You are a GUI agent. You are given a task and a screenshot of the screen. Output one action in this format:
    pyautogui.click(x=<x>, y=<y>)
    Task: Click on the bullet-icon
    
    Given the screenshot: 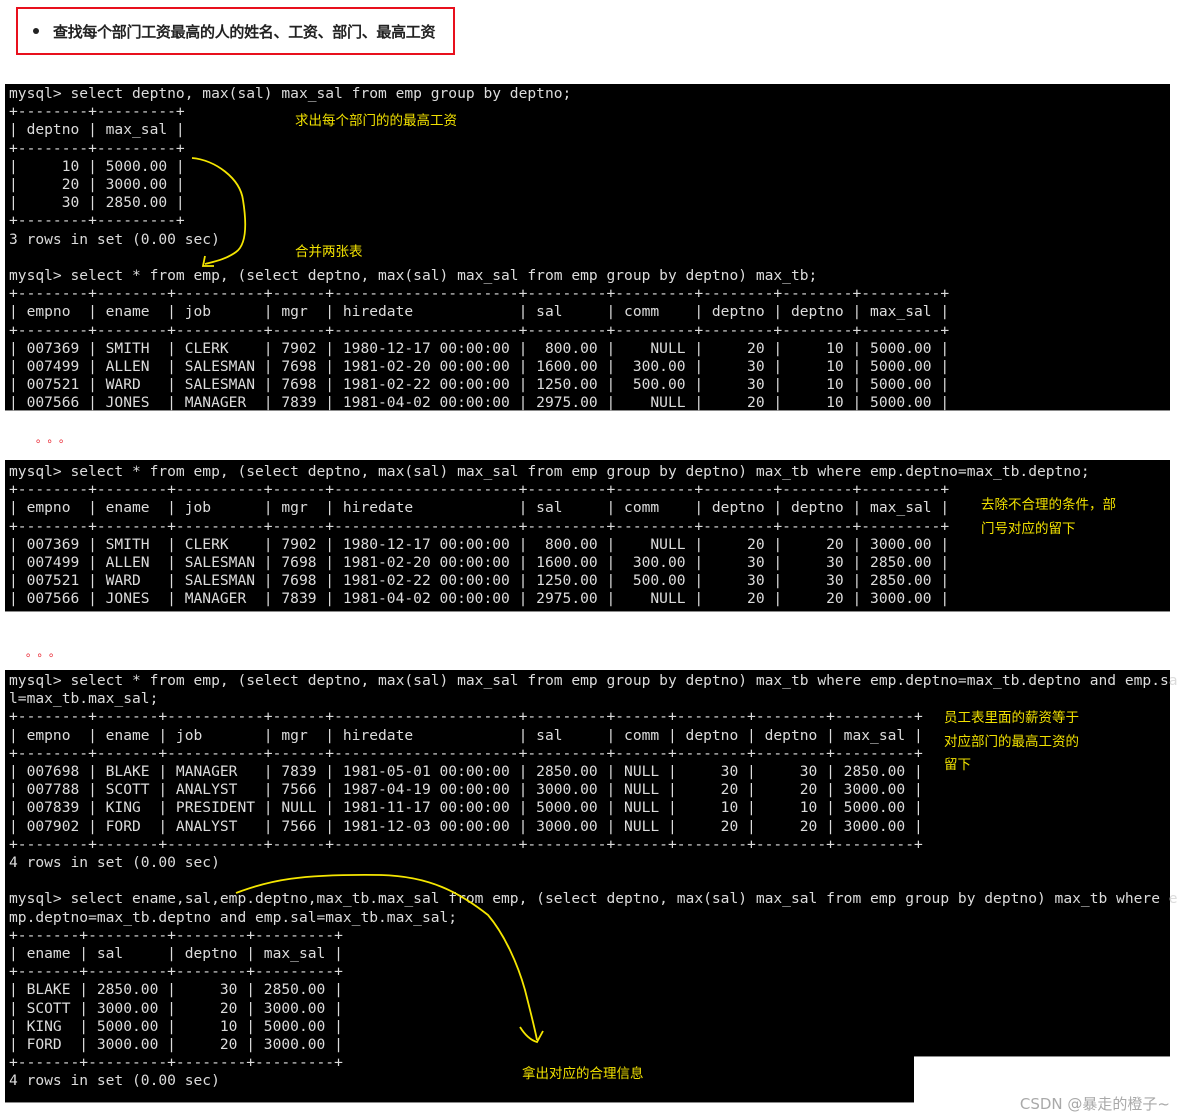 What is the action you would take?
    pyautogui.click(x=36, y=31)
    